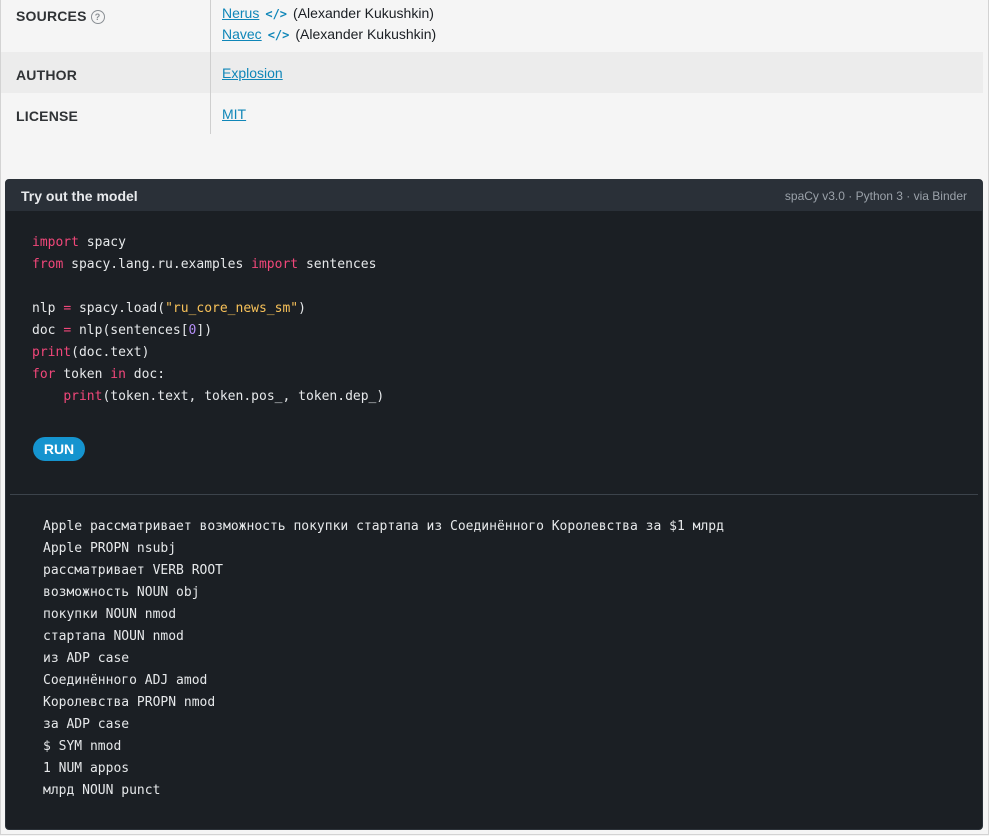 This screenshot has width=989, height=836. I want to click on output-line: покупки NOUN nmod, so click(110, 614).